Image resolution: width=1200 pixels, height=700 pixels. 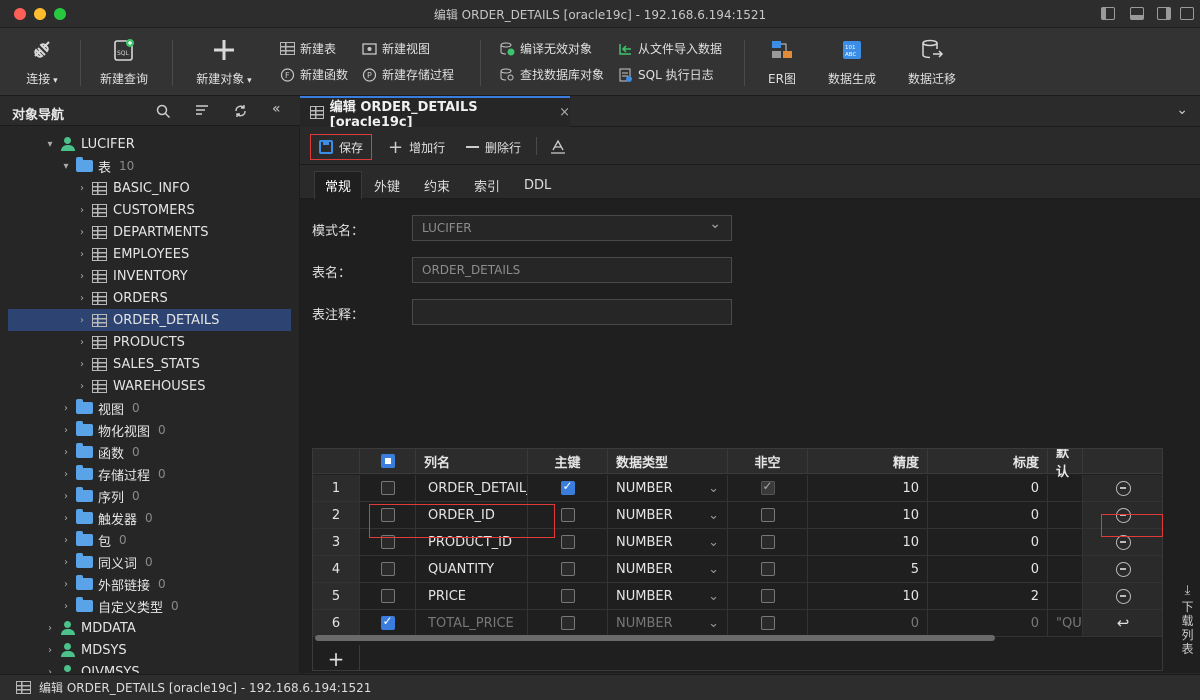 I want to click on tab-menu-chevron-icon: ⌄, so click(x=1182, y=110).